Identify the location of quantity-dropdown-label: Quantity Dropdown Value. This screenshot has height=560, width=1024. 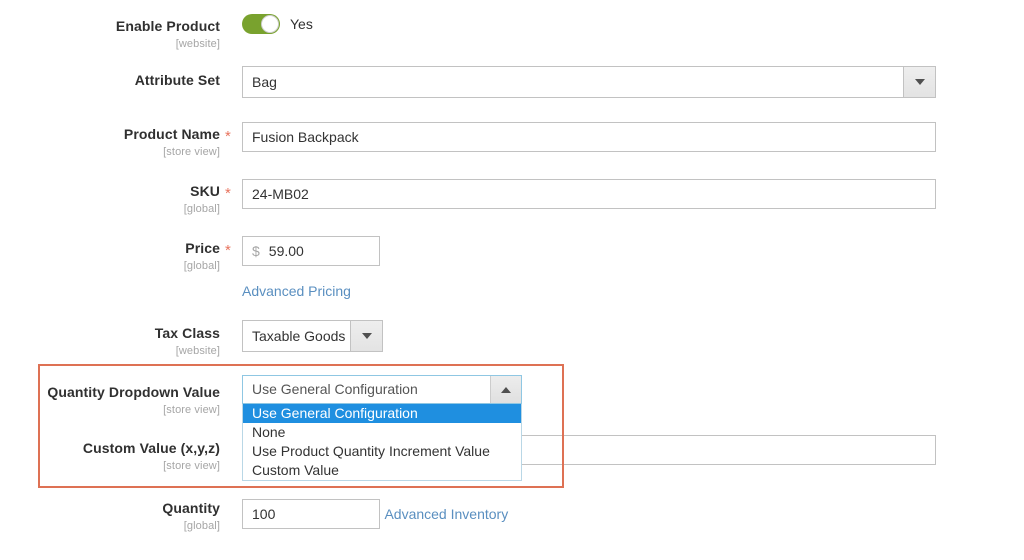
(133, 392).